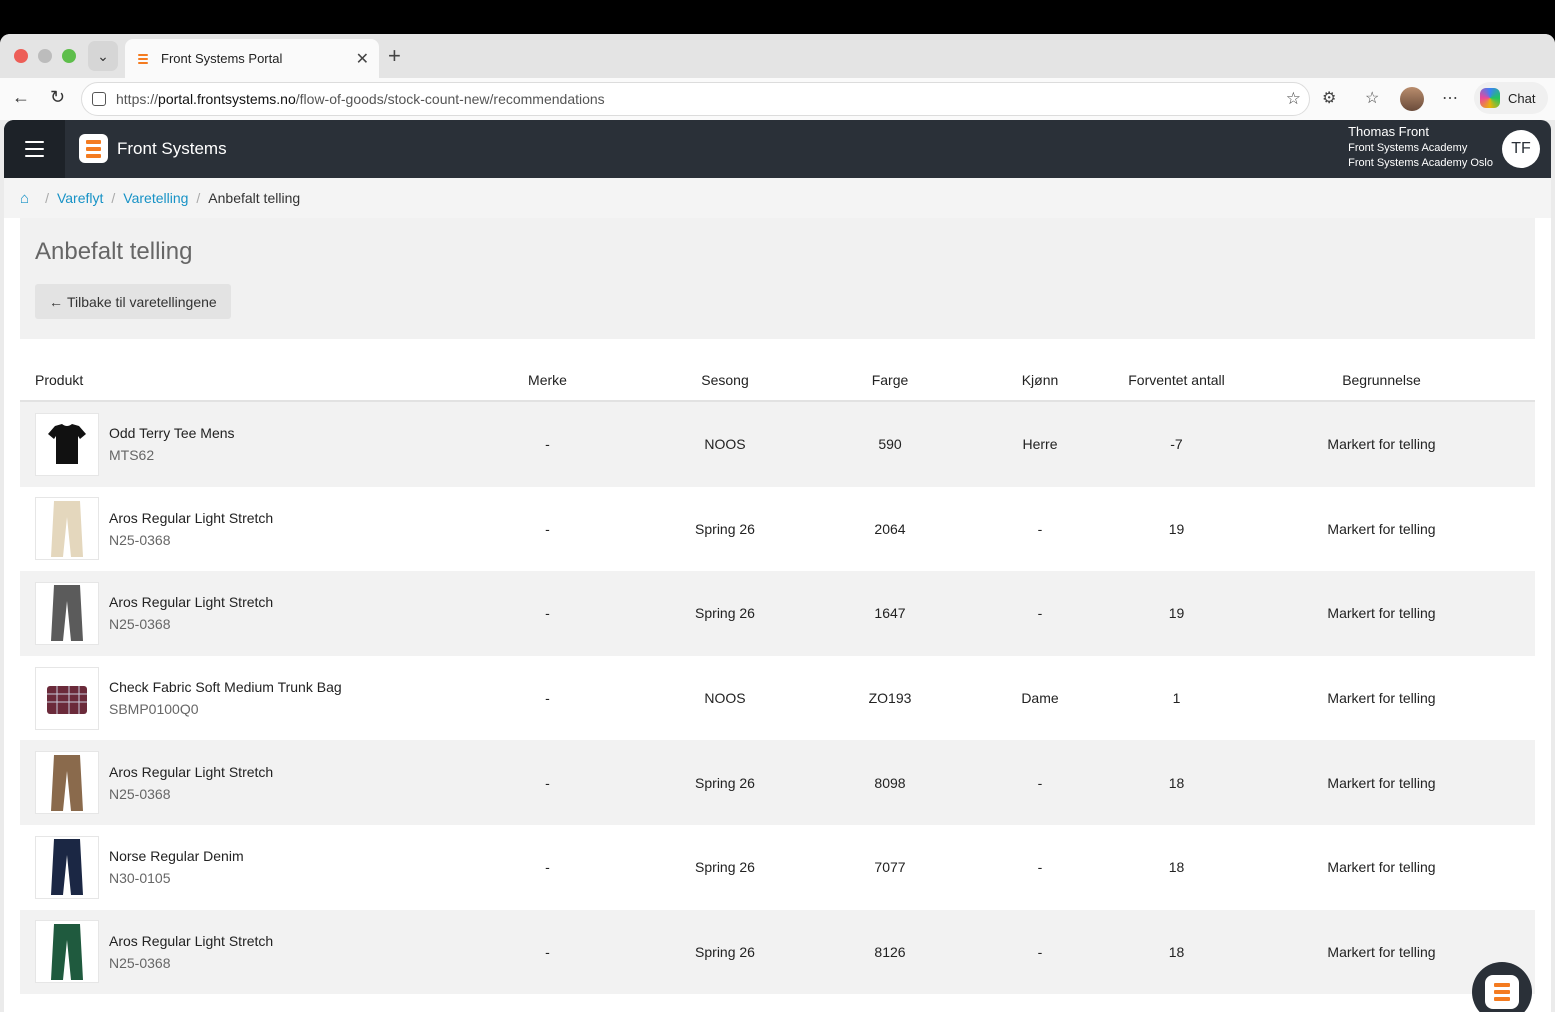  What do you see at coordinates (1521, 149) in the screenshot?
I see `user-avatar: TF` at bounding box center [1521, 149].